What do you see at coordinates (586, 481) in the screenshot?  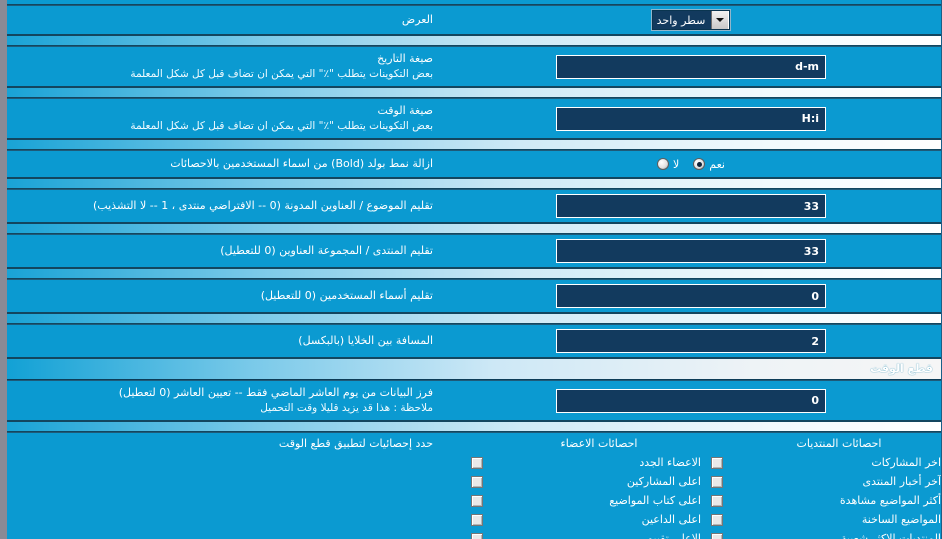 I see `checkbox-row: اعلى المشاركين` at bounding box center [586, 481].